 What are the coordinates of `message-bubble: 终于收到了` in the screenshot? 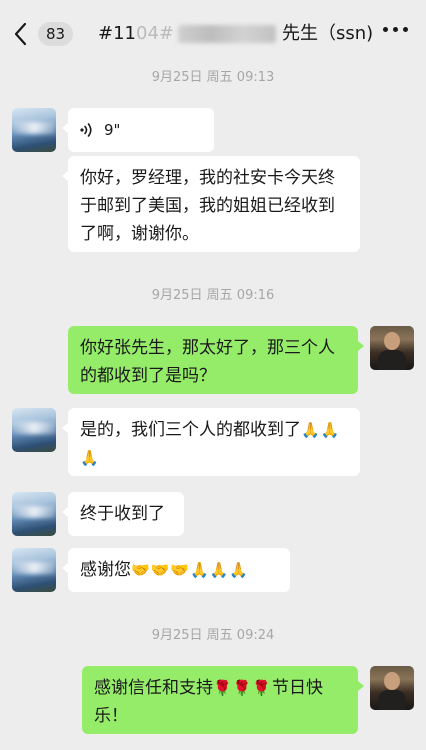 It's located at (123, 514).